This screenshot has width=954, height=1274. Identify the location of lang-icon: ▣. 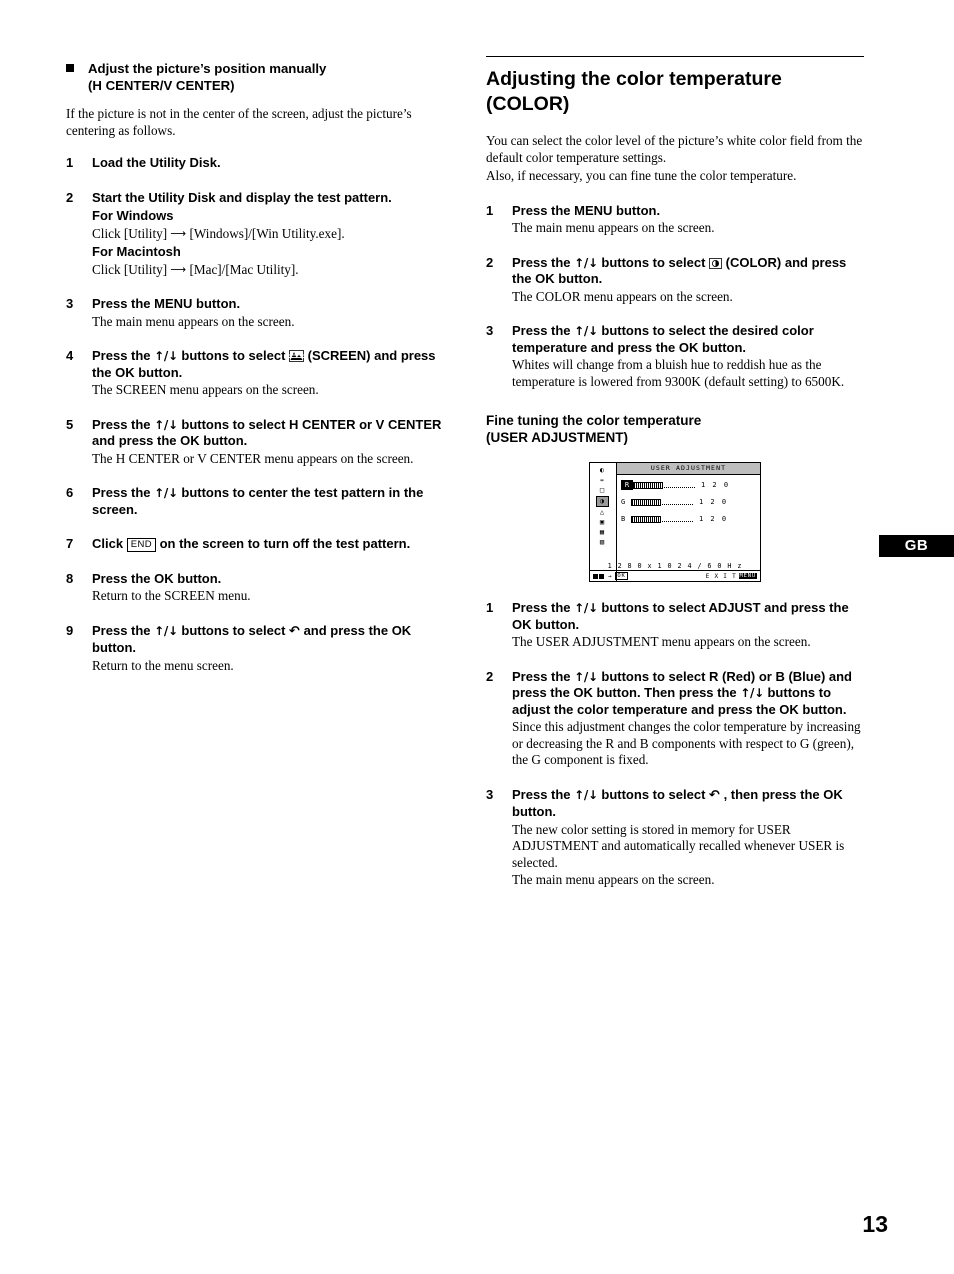
(602, 522).